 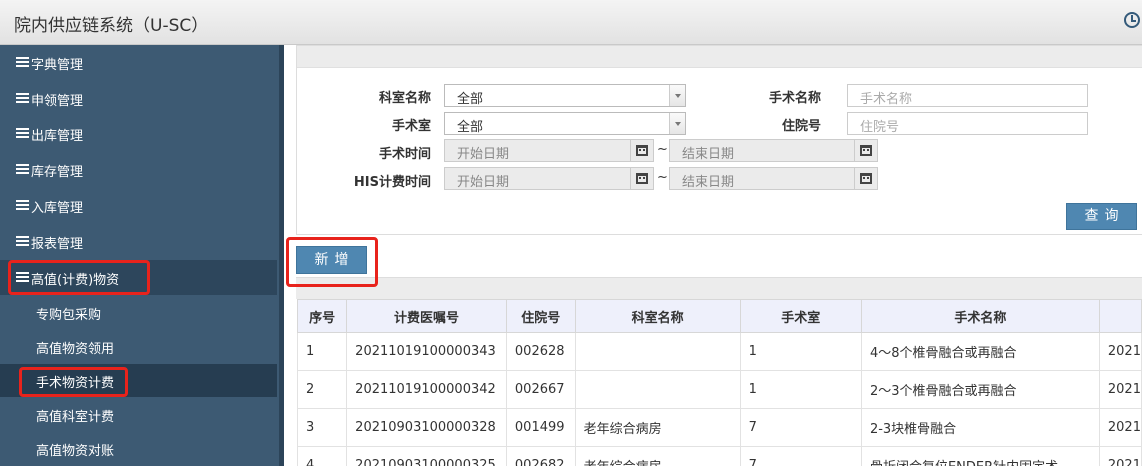 I want to click on surgery-end-placeholder: 结束日期, so click(x=708, y=154).